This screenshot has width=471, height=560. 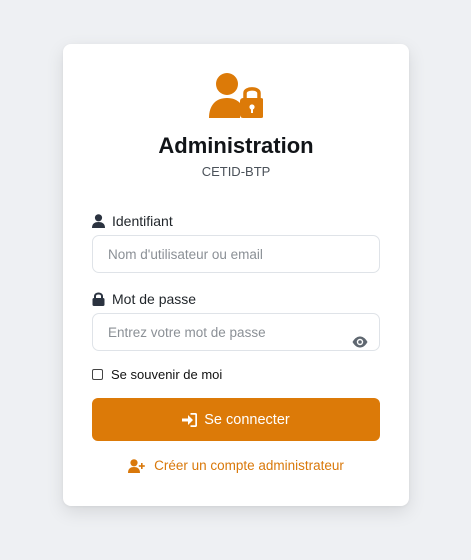 What do you see at coordinates (154, 299) in the screenshot?
I see `password-label-text: Mot de passe` at bounding box center [154, 299].